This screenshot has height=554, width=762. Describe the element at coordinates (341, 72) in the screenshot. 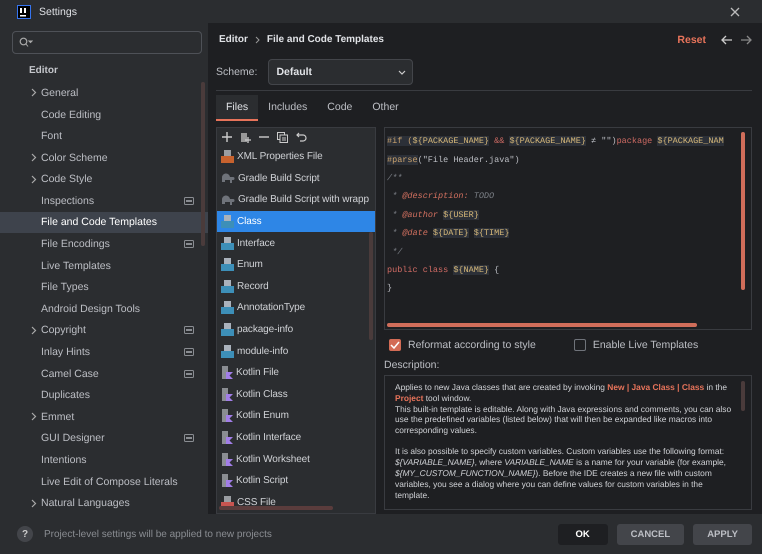

I see `scheme-dropdown: Default` at that location.